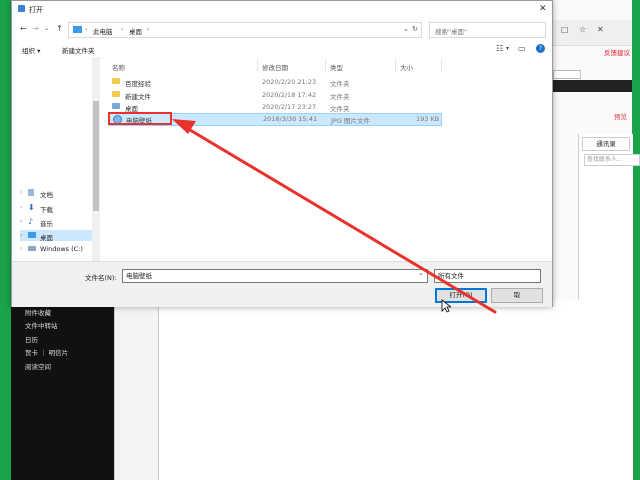  What do you see at coordinates (446, 306) in the screenshot?
I see `mouse-cursor-icon` at bounding box center [446, 306].